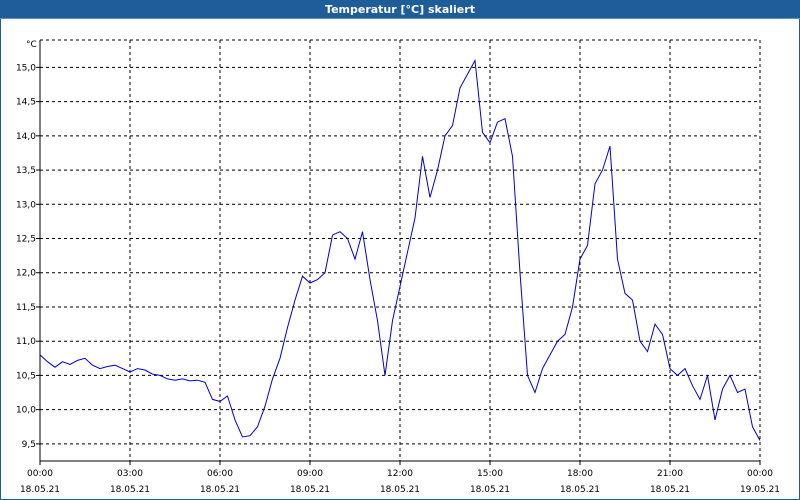 The image size is (800, 500). I want to click on y-tick-label: 11,5, so click(26, 308).